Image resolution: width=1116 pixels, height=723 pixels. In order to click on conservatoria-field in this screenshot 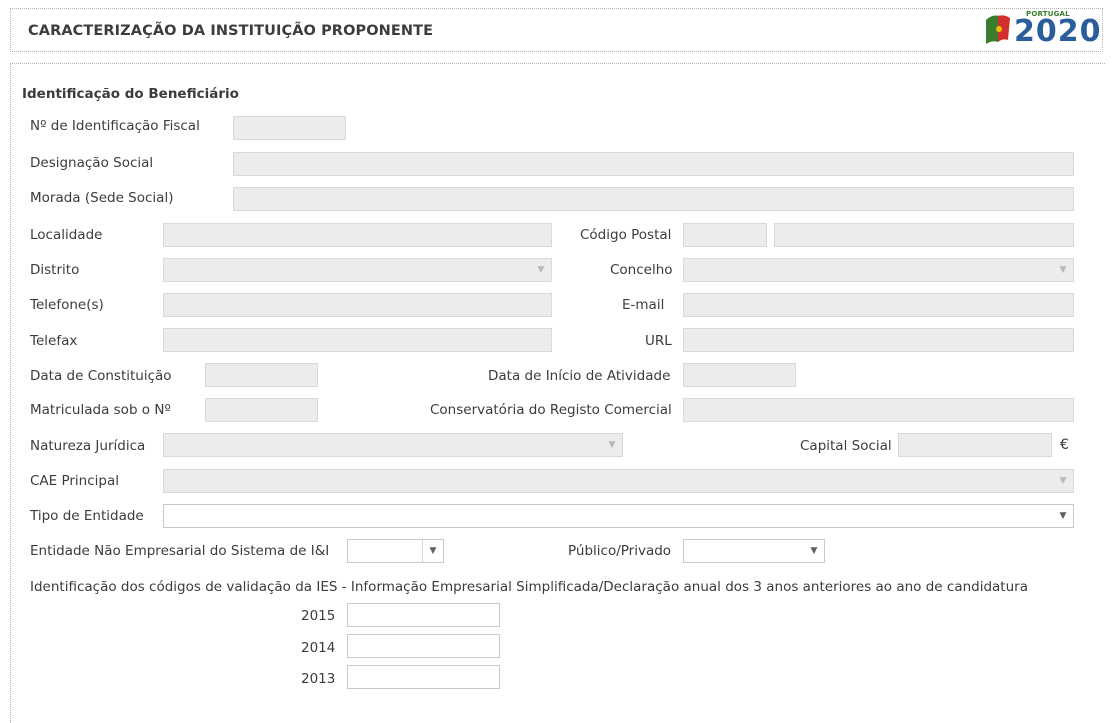, I will do `click(878, 410)`.